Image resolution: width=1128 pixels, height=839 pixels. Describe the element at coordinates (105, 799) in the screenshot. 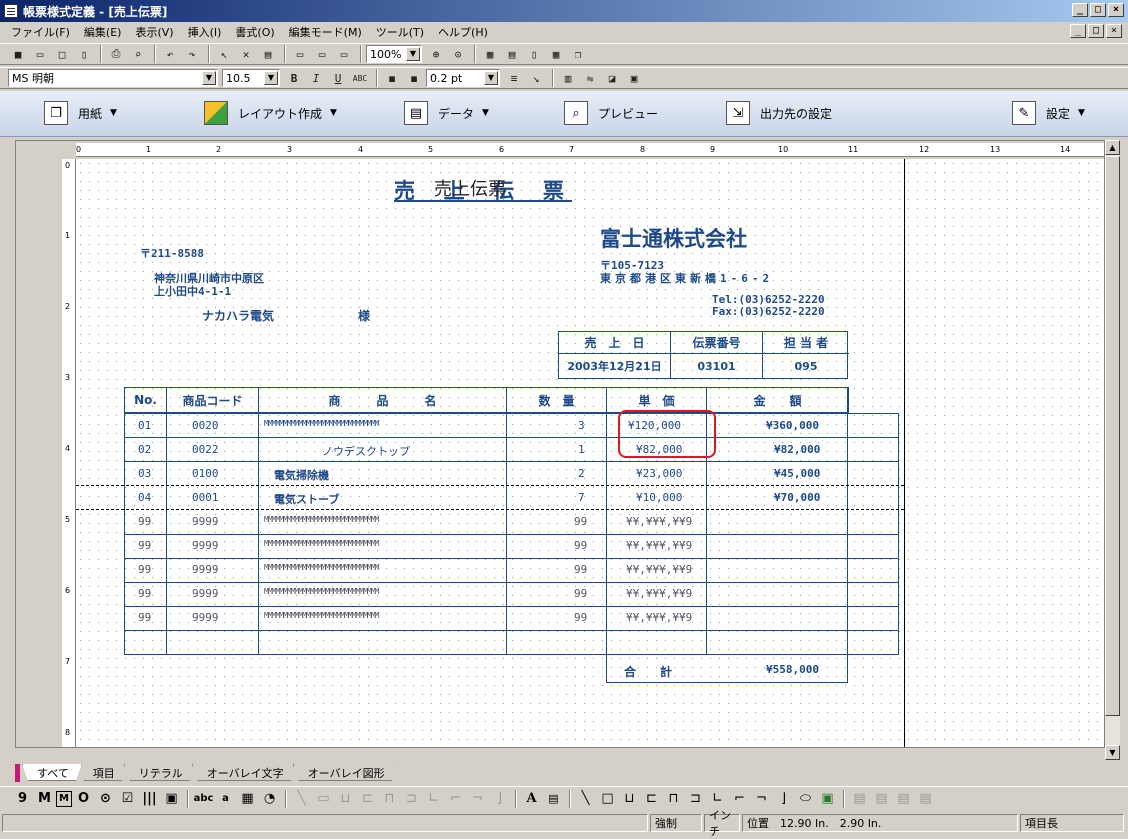

I see `radio-tool: ⊙` at that location.